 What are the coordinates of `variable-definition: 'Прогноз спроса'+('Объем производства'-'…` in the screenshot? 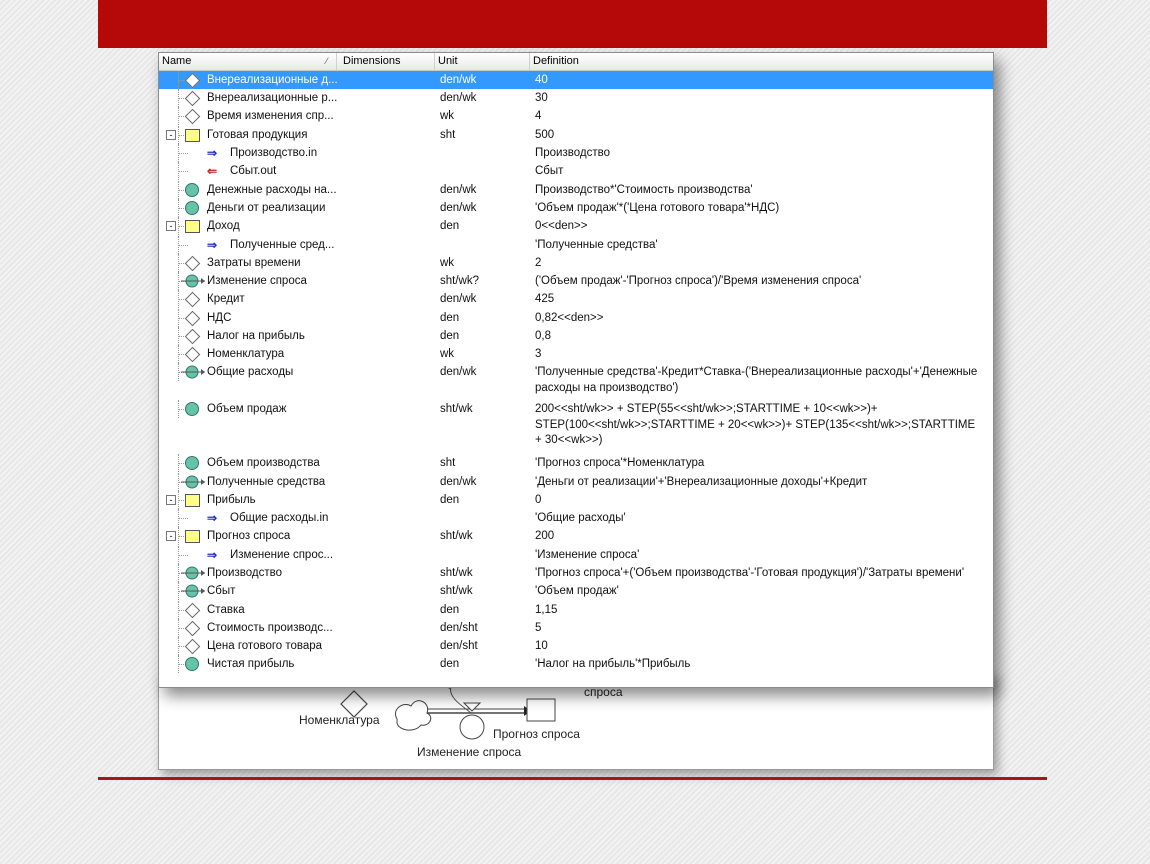 It's located at (750, 573).